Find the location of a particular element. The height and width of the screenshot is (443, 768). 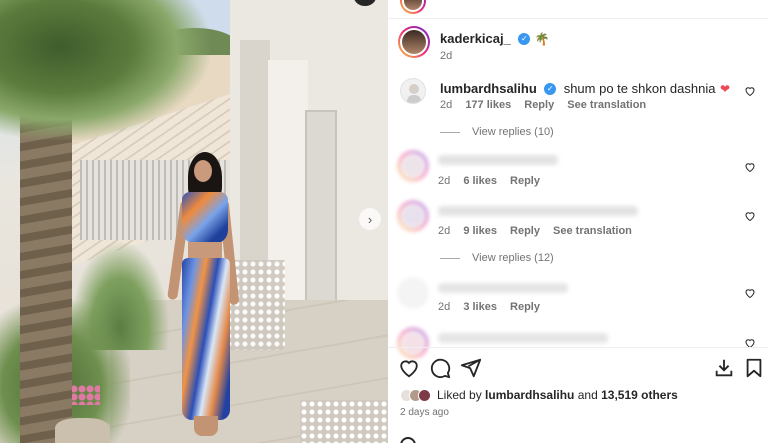

chevron-right-icon: › is located at coordinates (370, 219).